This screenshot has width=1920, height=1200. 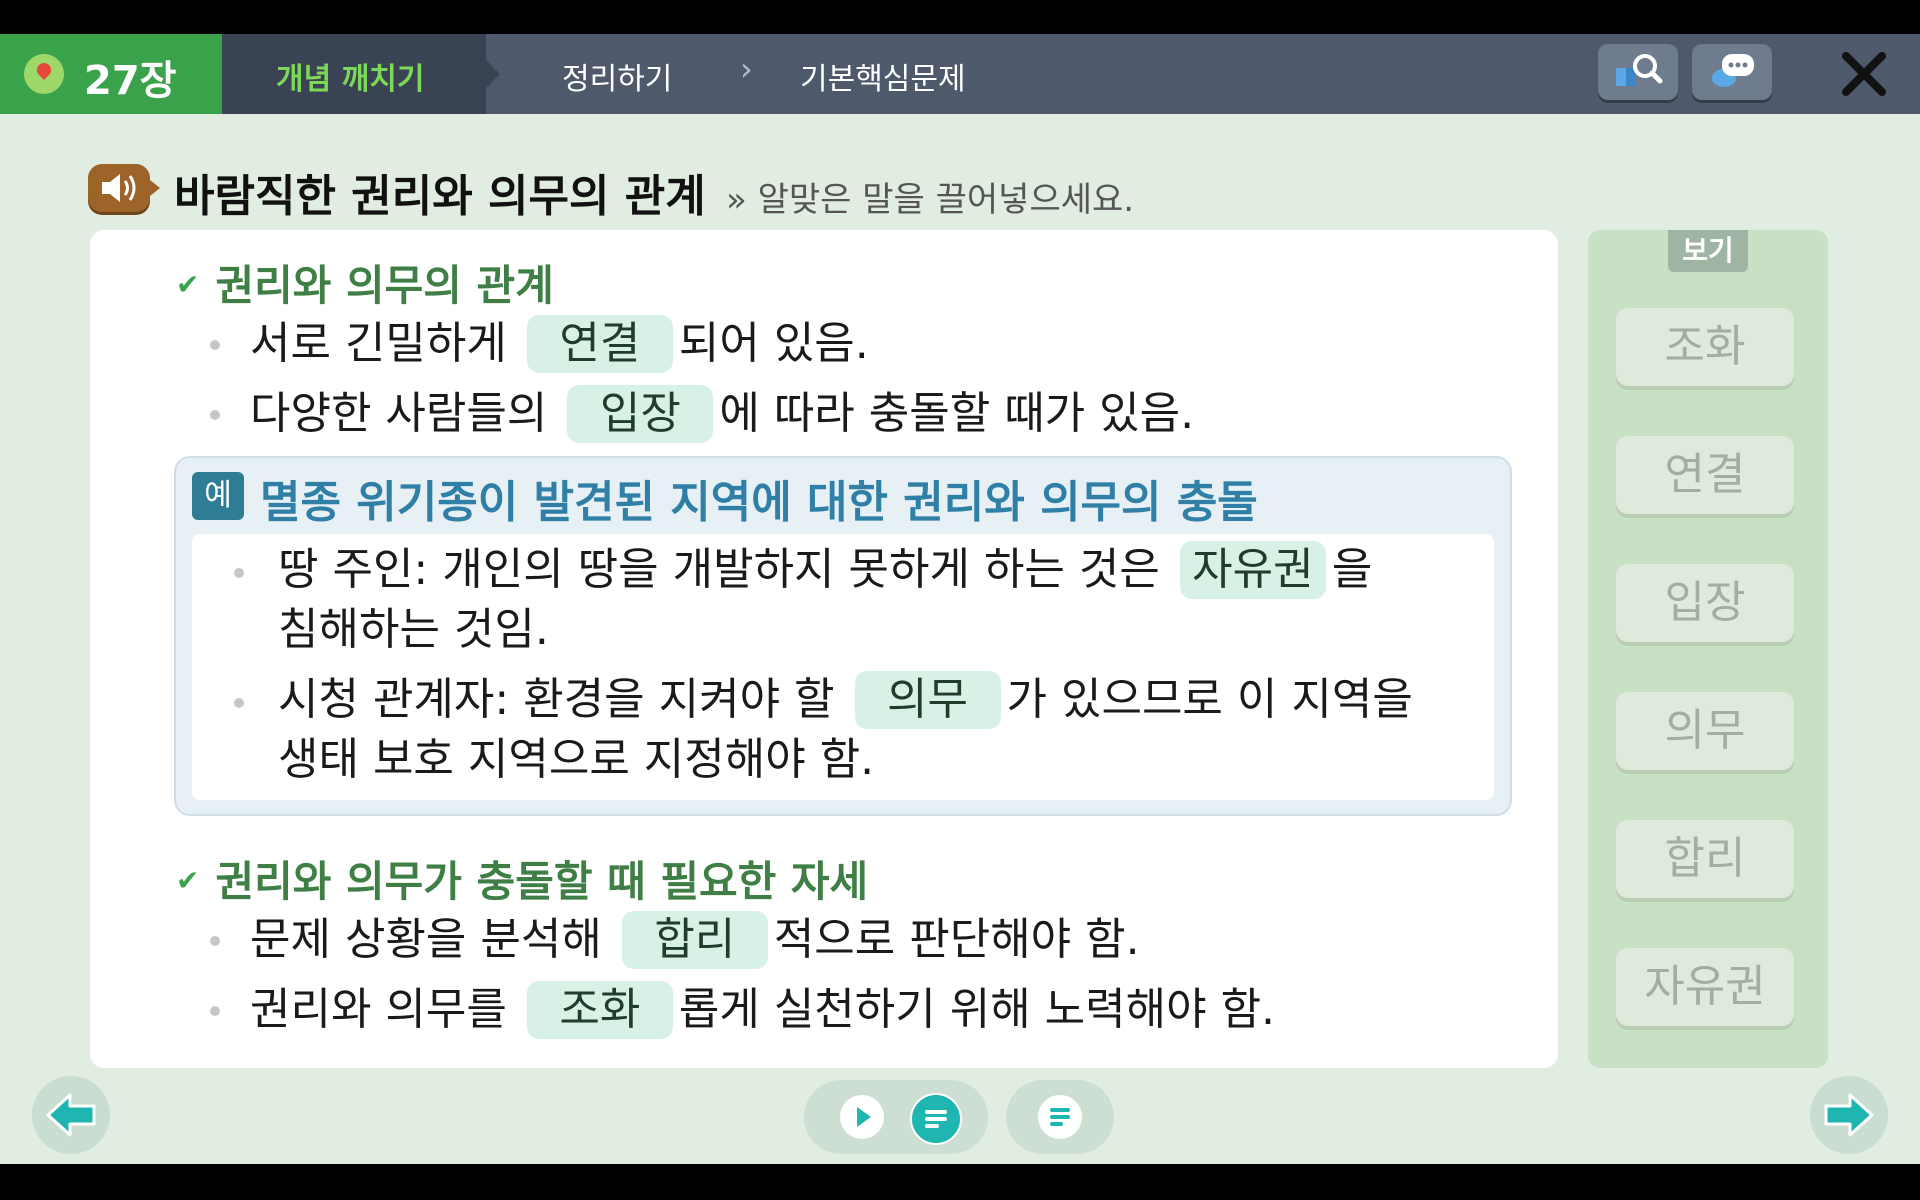 I want to click on instruction-text: » 알맞은 말을 끌어넣으세요., so click(x=930, y=200).